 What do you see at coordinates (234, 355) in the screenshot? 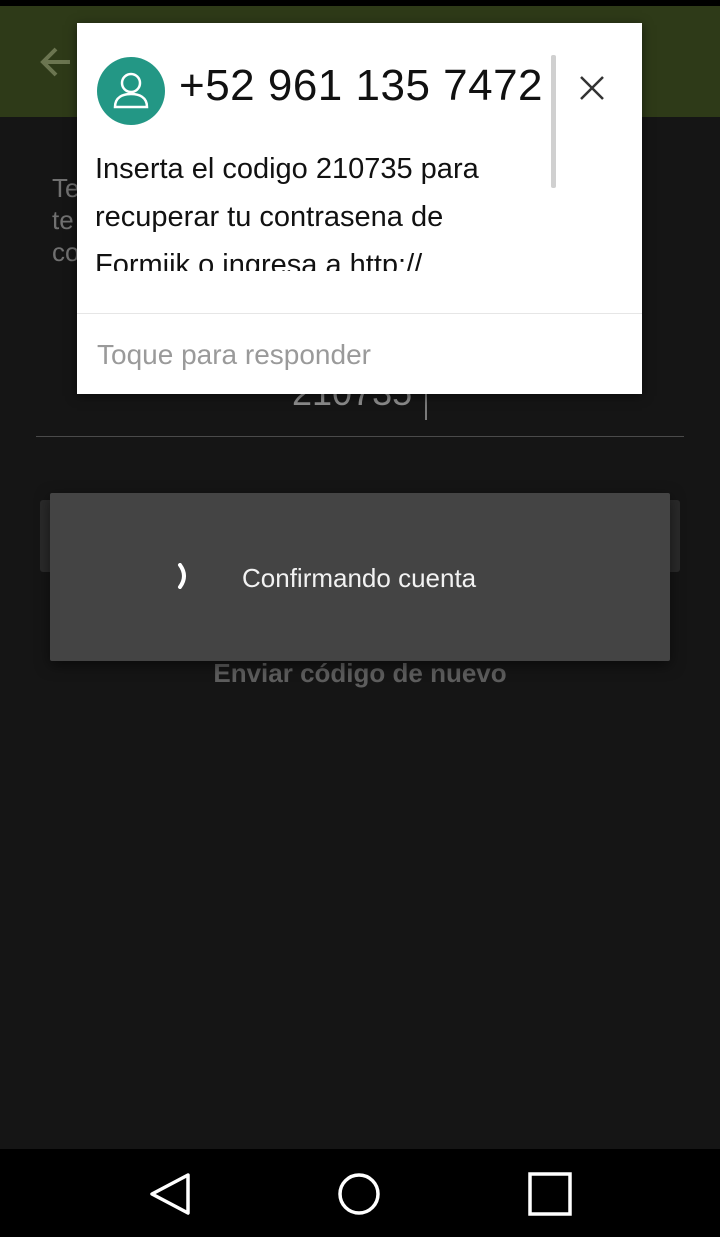
I see `reply-hint: Toque para responder` at bounding box center [234, 355].